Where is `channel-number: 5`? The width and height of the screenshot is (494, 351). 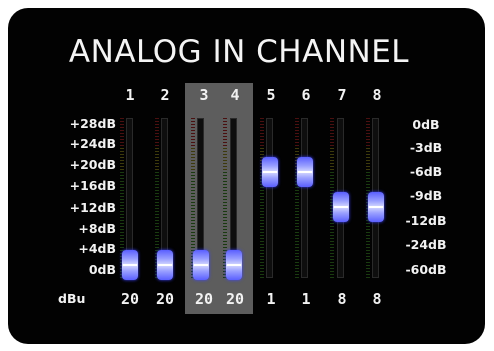
channel-number: 5 is located at coordinates (271, 95).